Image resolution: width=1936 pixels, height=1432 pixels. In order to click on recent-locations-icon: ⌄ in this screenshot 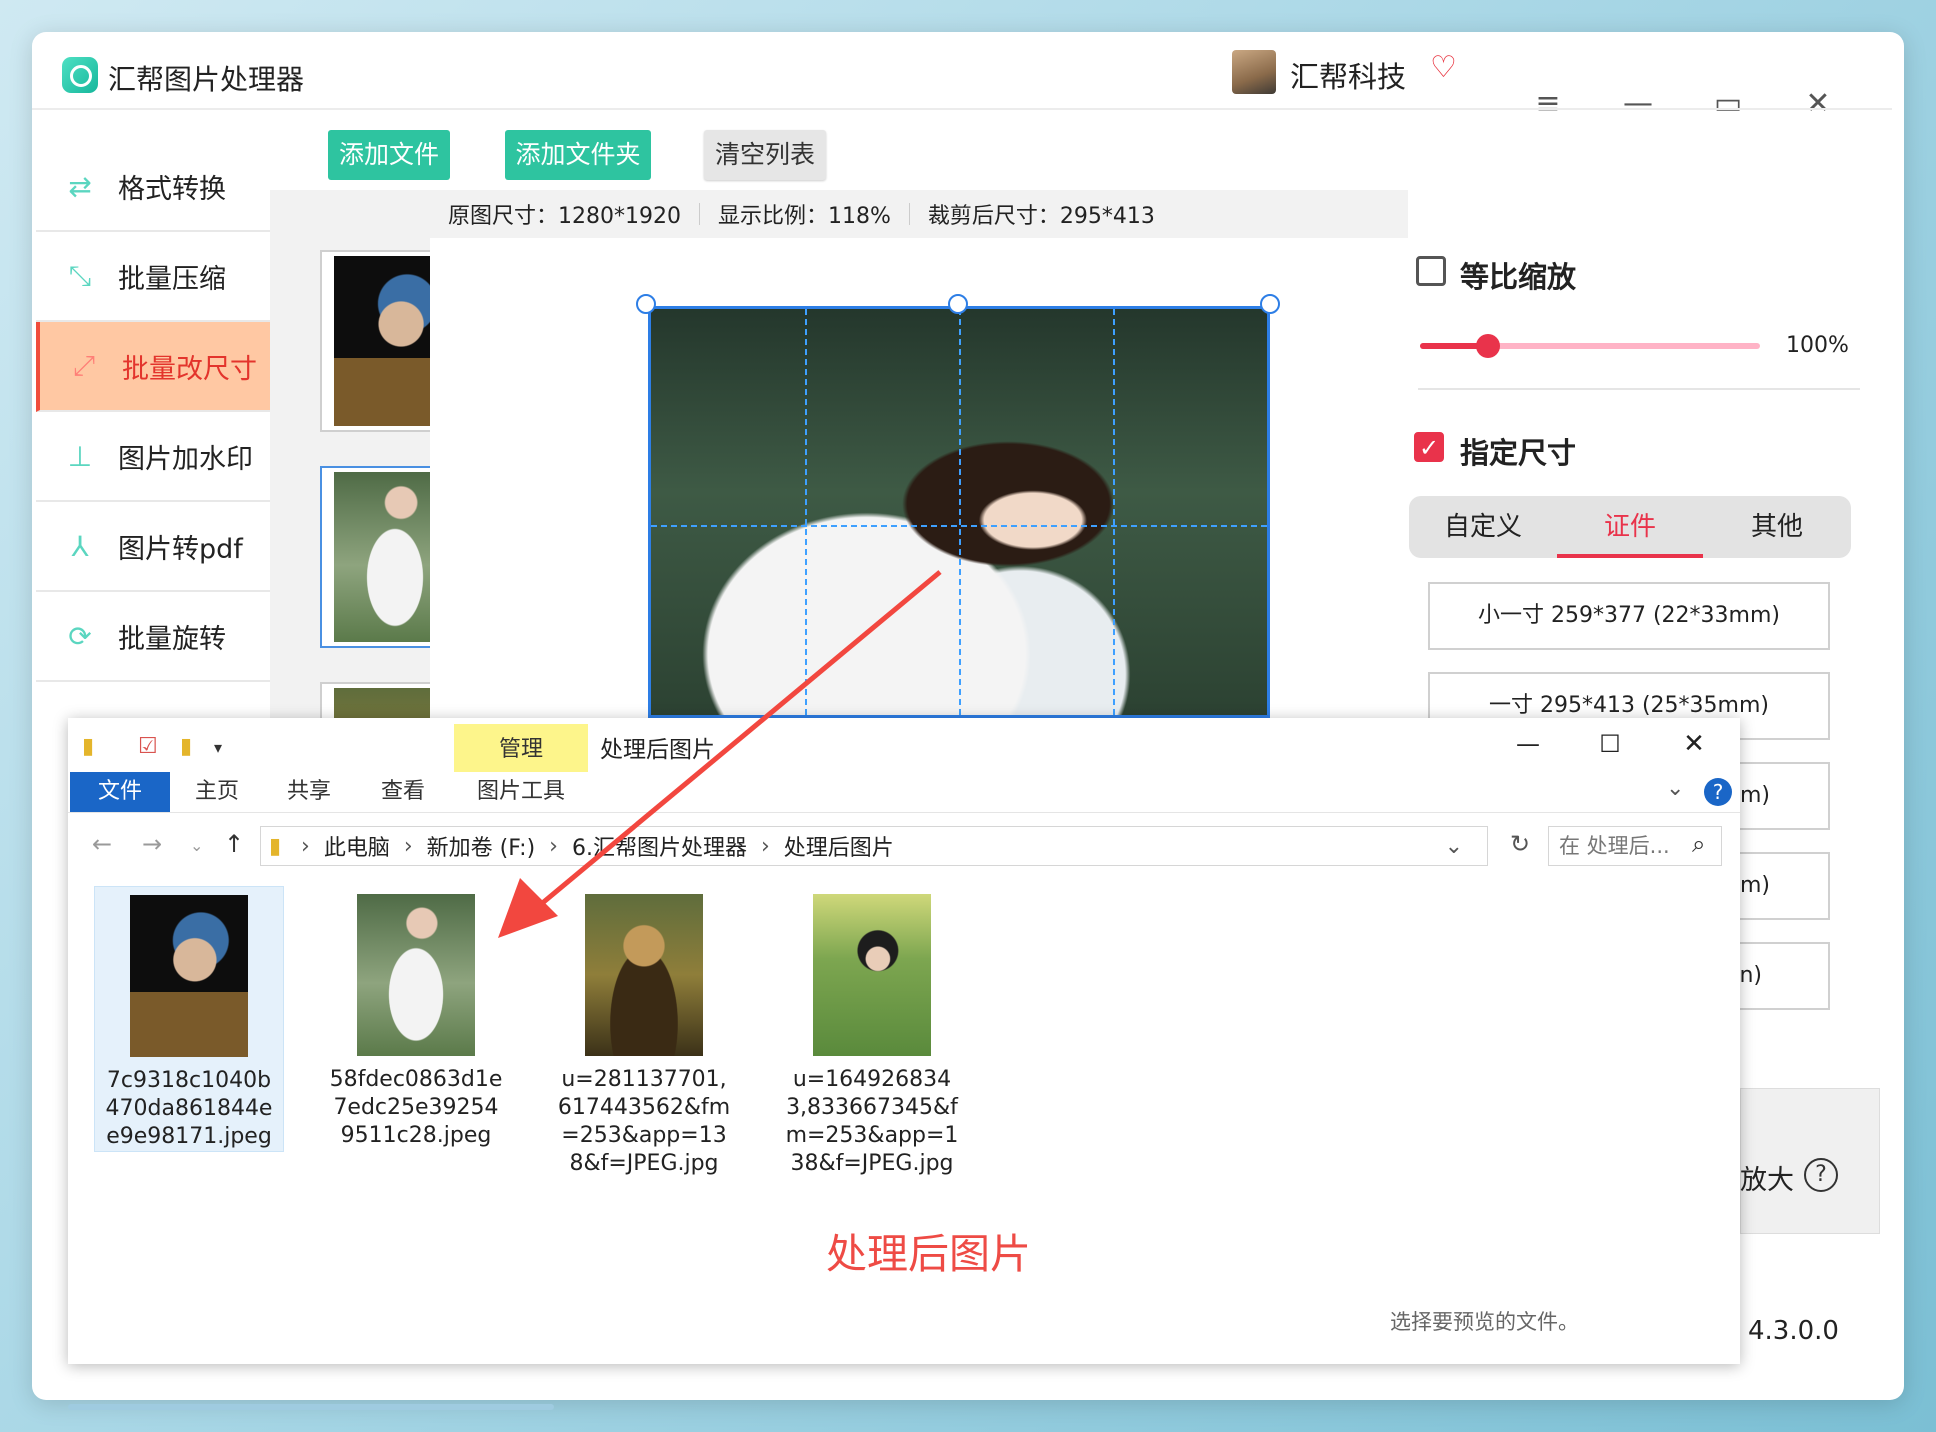, I will do `click(196, 845)`.